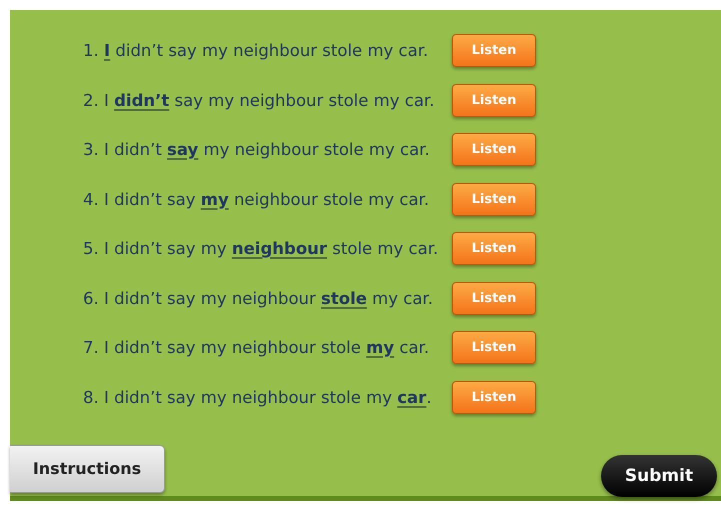 This screenshot has width=721, height=506. Describe the element at coordinates (257, 397) in the screenshot. I see `sentence-text: 8. I didn’t say my neighbour stole my car.` at that location.